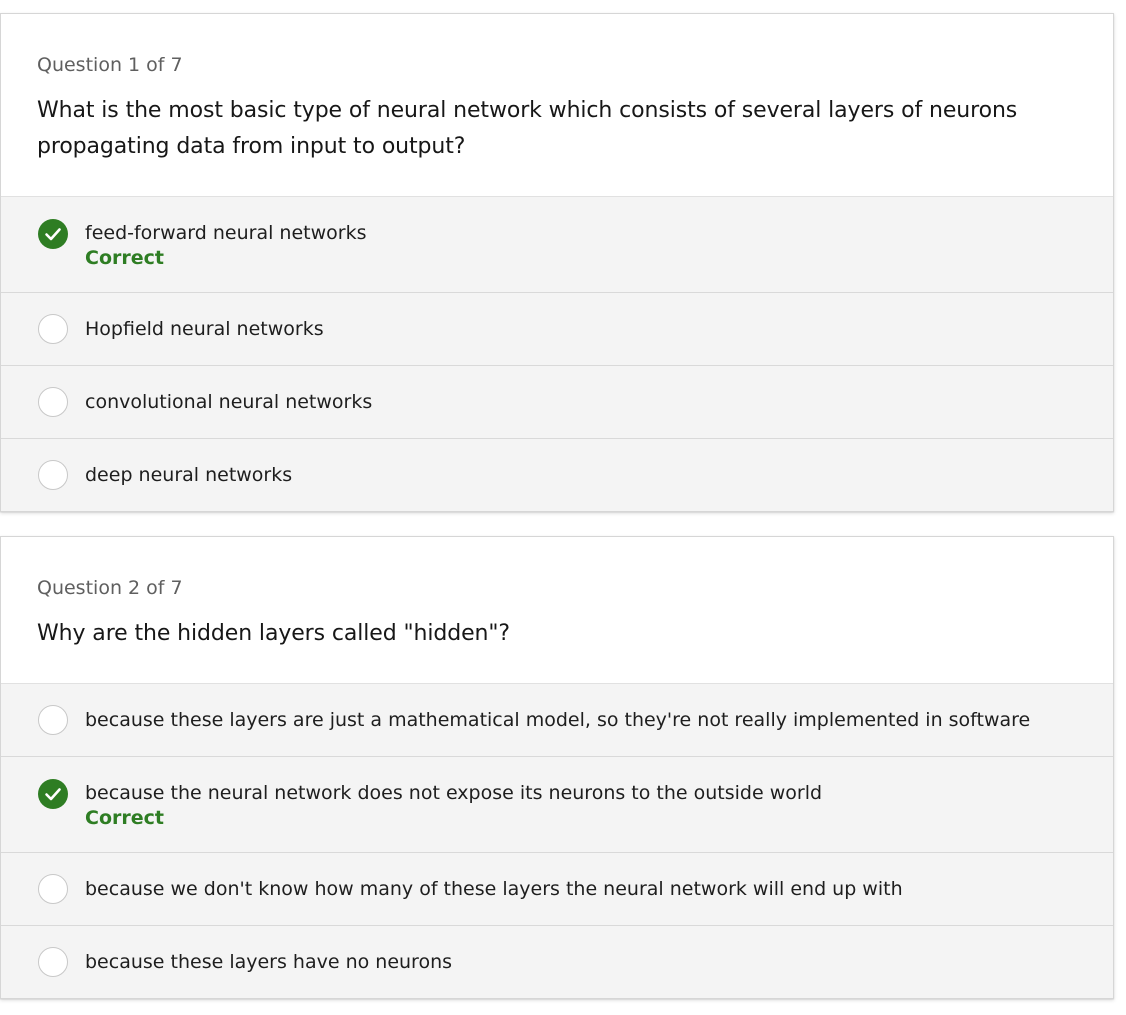  What do you see at coordinates (269, 962) in the screenshot?
I see `option-label: because these layers have no neurons` at bounding box center [269, 962].